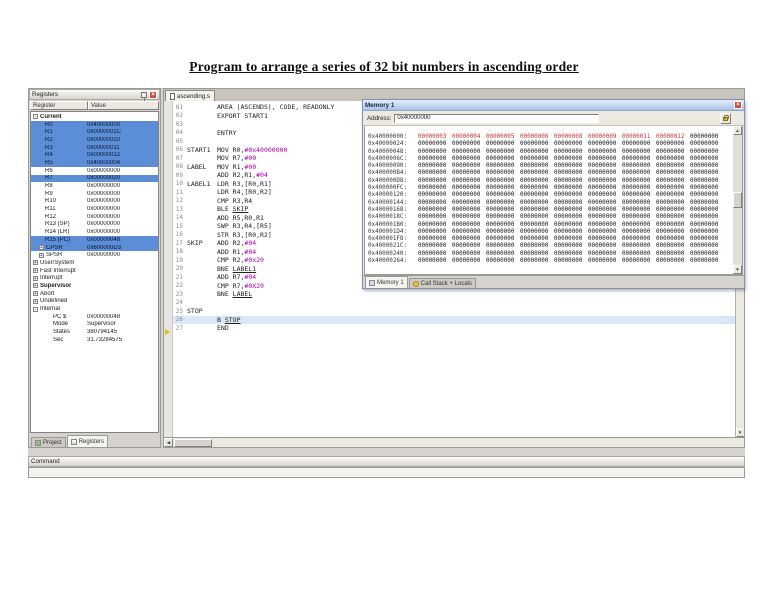  What do you see at coordinates (94, 140) in the screenshot?
I see `register-row: R2 0x00000020` at bounding box center [94, 140].